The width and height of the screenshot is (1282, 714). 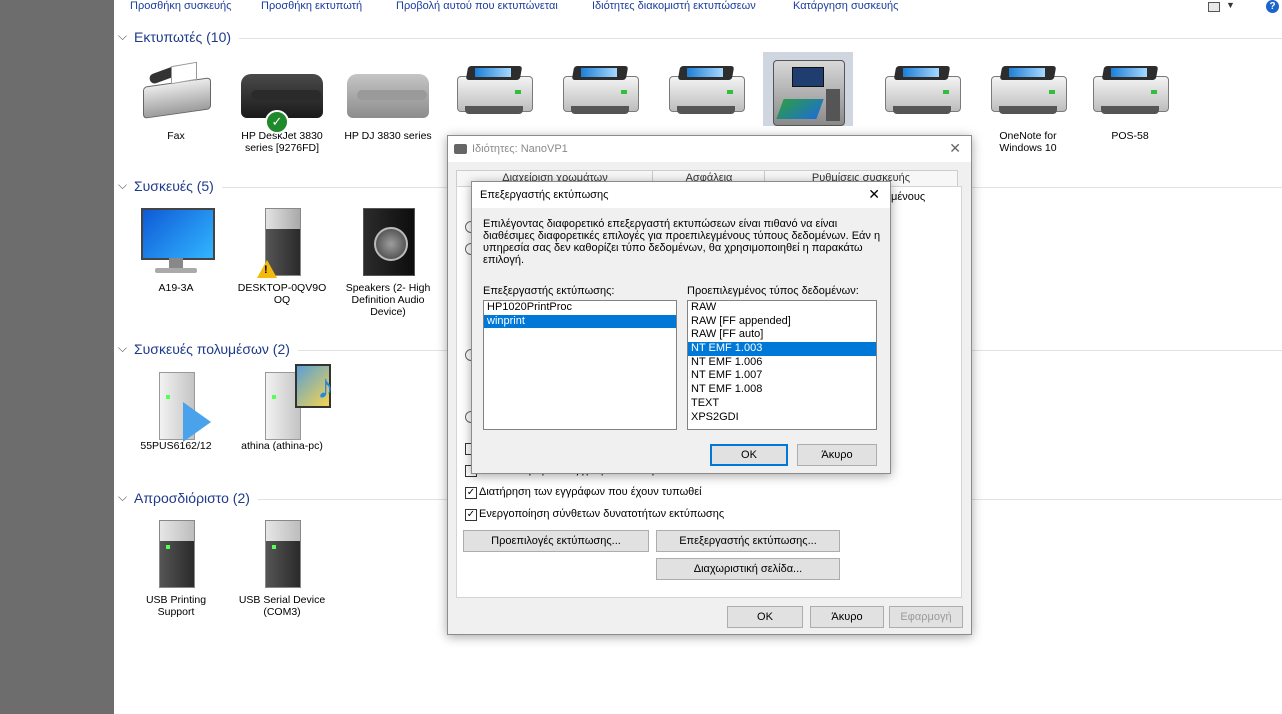 I want to click on list-item: TEXT, so click(x=782, y=404).